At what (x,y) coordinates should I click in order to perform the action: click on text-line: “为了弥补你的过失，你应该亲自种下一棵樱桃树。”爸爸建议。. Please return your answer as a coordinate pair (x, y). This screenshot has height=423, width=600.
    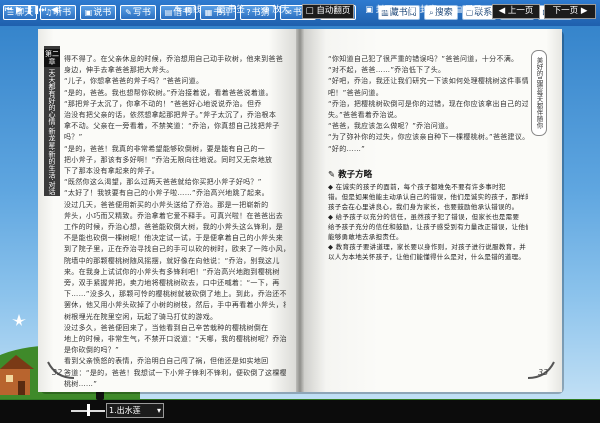
    Looking at the image, I should click on (428, 137).